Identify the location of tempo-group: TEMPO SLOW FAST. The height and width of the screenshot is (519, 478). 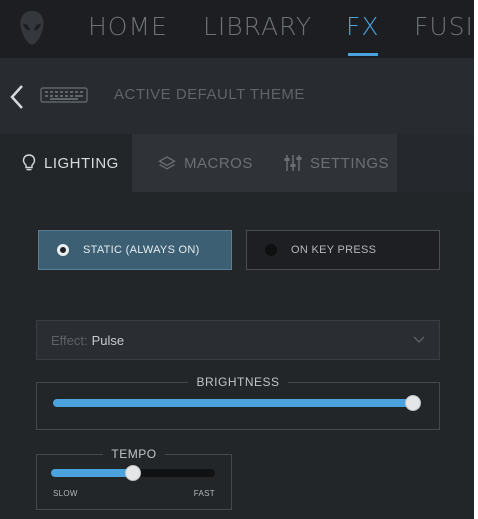
(134, 478).